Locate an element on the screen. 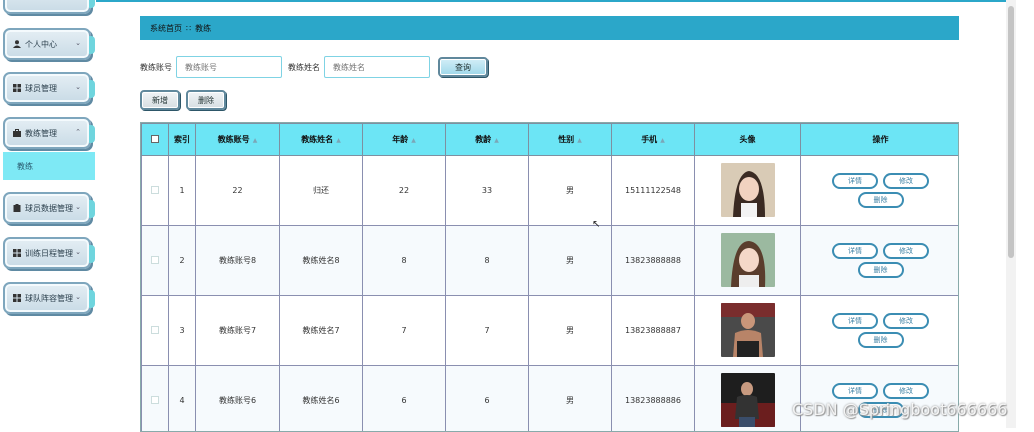 The image size is (1034, 432). column-header-name: 教练姓名▲ is located at coordinates (321, 140).